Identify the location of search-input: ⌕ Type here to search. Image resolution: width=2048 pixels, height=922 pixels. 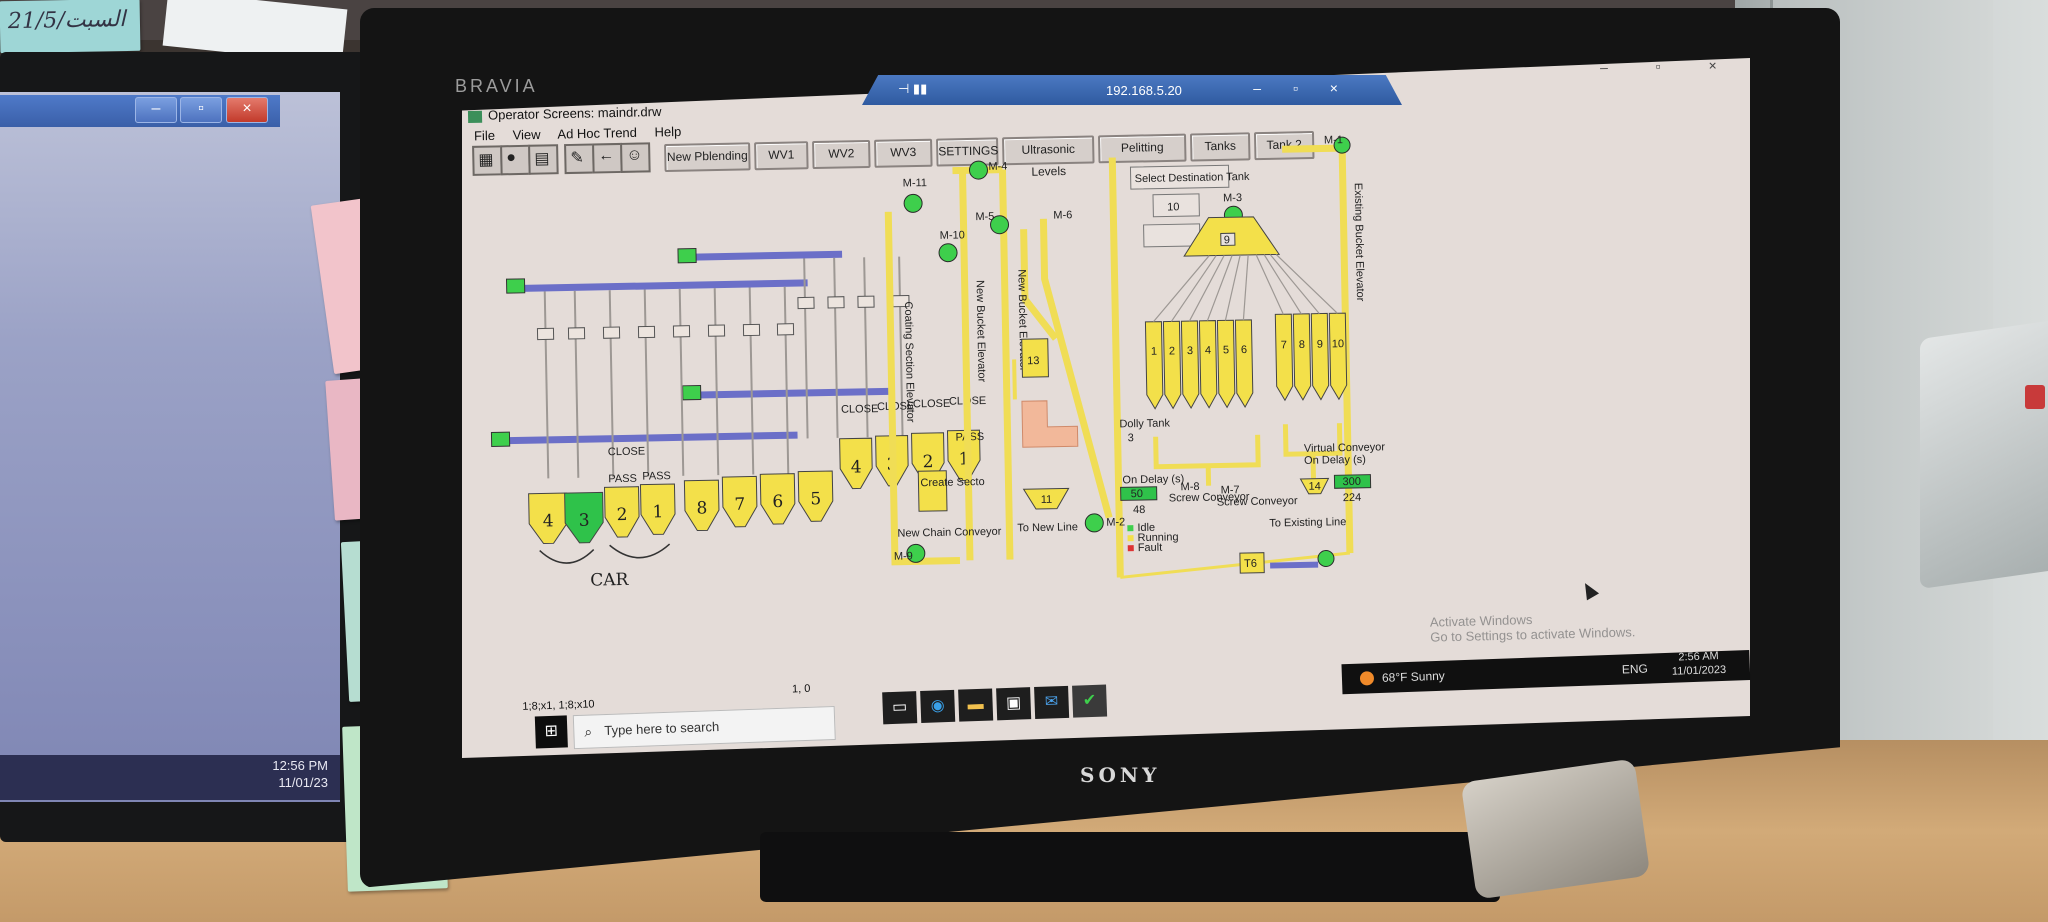
(704, 728).